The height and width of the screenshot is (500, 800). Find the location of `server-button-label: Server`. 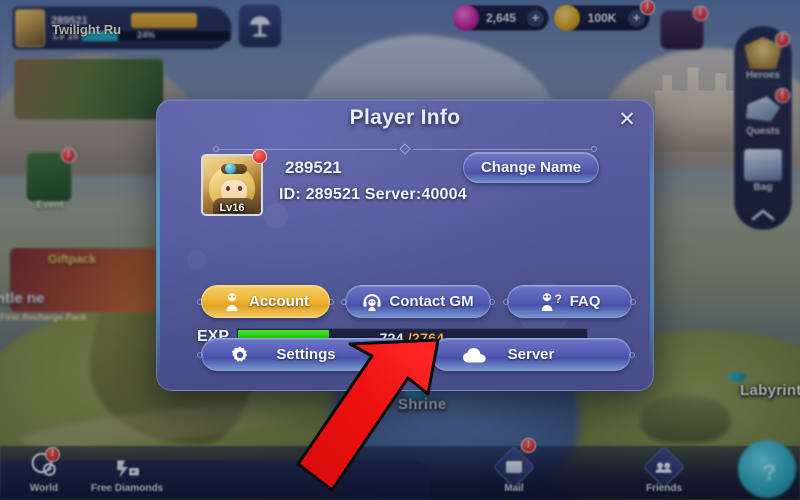

server-button-label: Server is located at coordinates (531, 354).